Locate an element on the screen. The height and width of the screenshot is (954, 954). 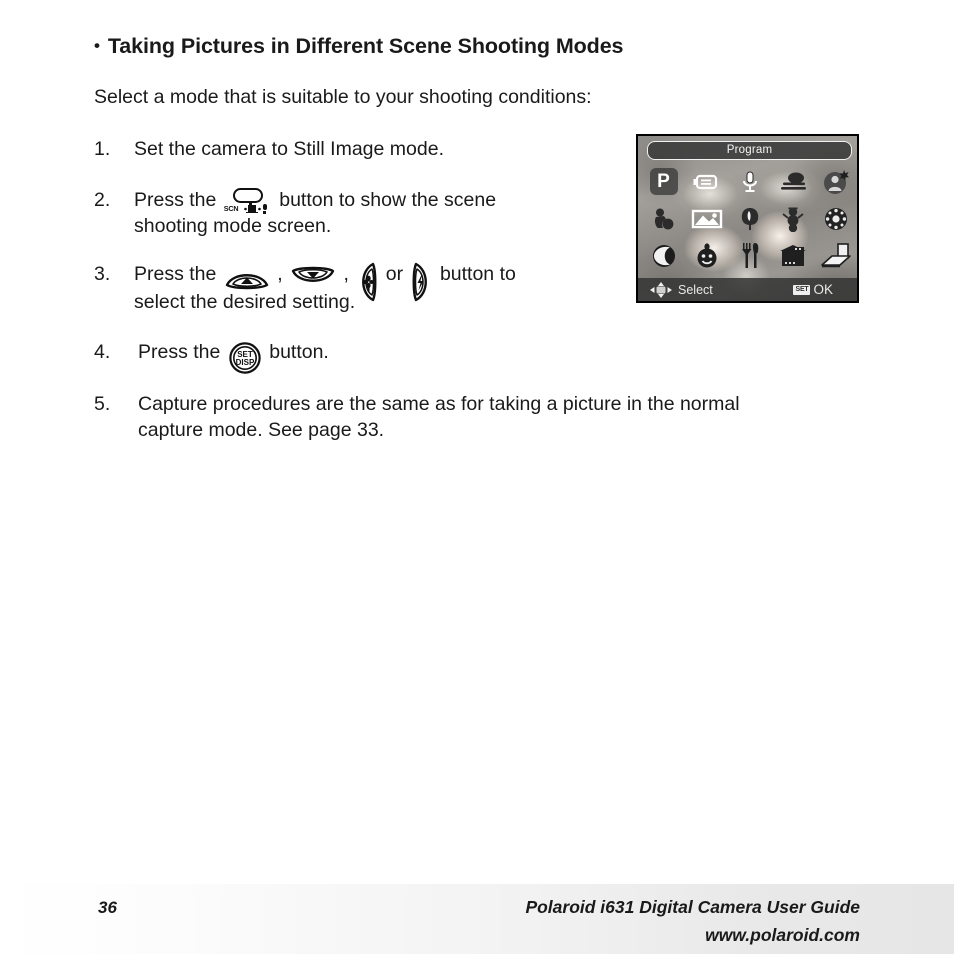
scene-mode-text is located at coordinates (836, 256).